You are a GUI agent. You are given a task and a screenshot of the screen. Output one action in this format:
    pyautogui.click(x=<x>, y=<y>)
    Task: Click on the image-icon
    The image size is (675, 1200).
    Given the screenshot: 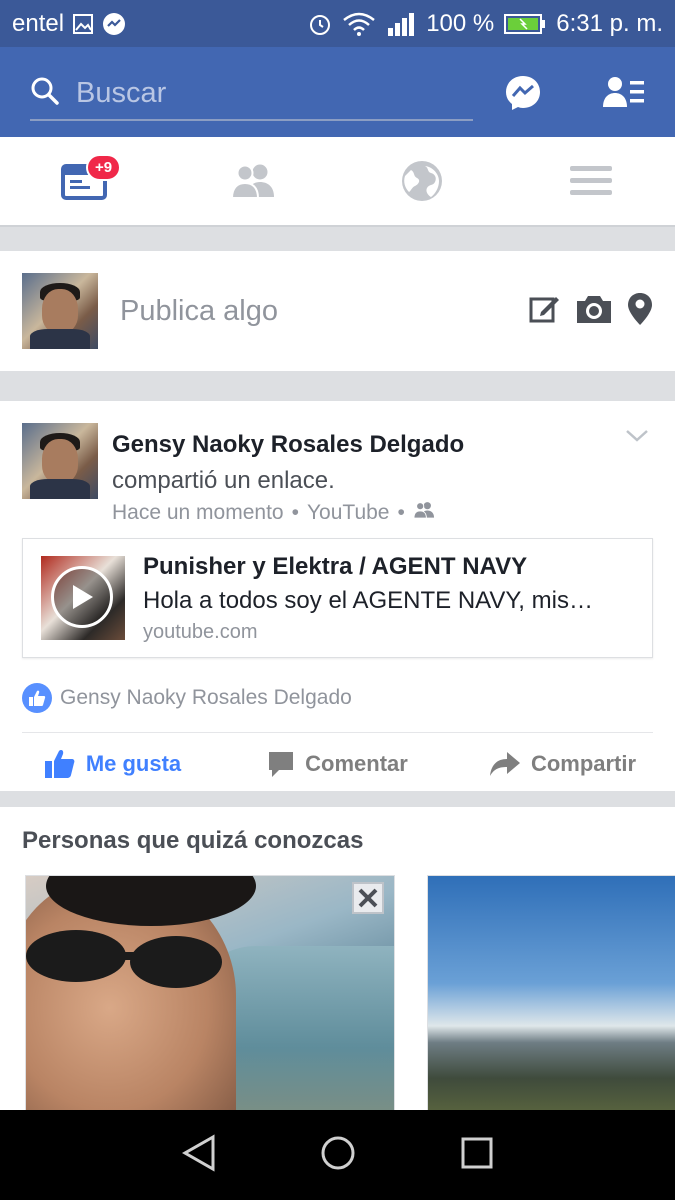 What is the action you would take?
    pyautogui.click(x=83, y=24)
    